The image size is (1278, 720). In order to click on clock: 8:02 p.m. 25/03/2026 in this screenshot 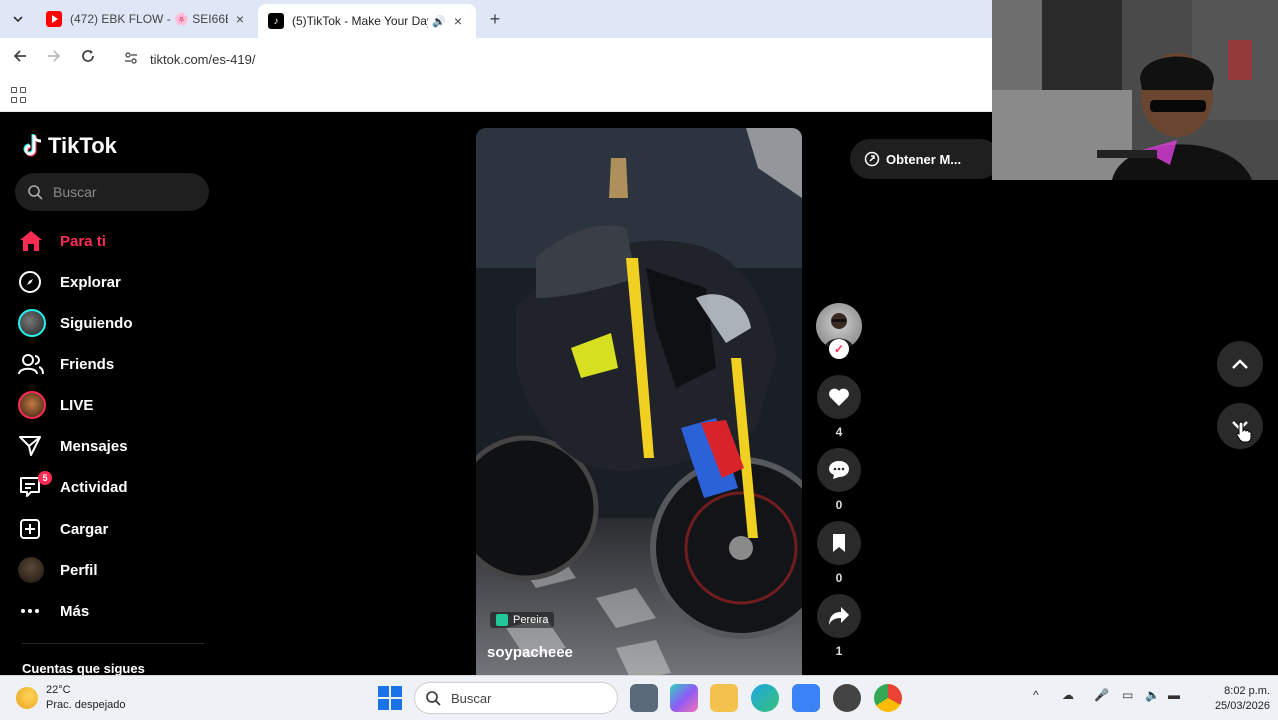, I will do `click(1233, 699)`.